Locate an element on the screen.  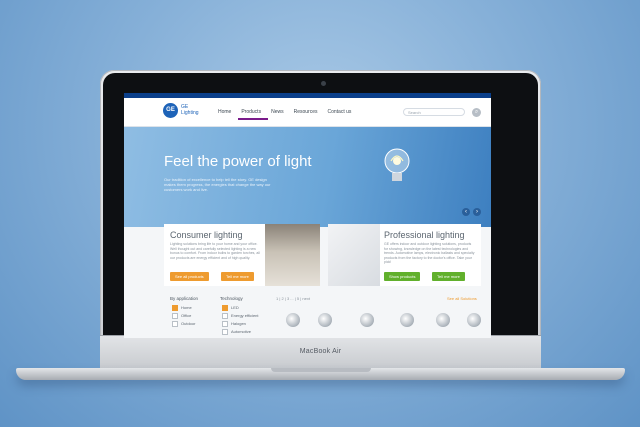
ge-logo-icon: GE is located at coordinates (170, 110).